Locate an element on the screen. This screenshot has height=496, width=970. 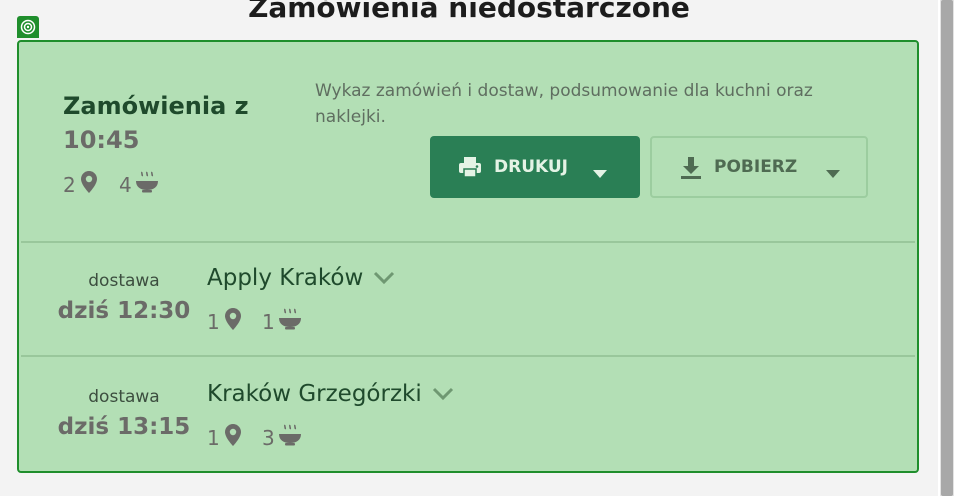
delivery-dishes-stat: 1 is located at coordinates (282, 322).